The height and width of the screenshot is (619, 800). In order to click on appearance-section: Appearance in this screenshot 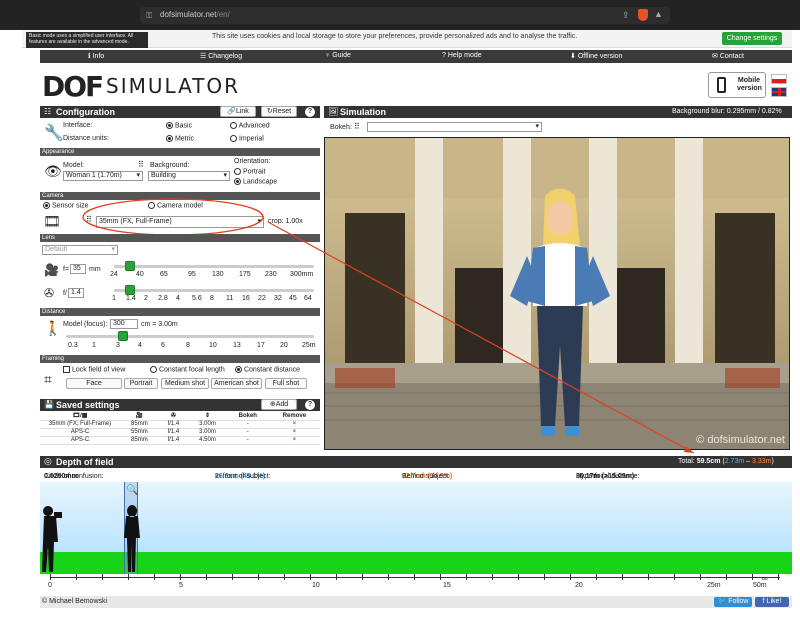, I will do `click(180, 152)`.